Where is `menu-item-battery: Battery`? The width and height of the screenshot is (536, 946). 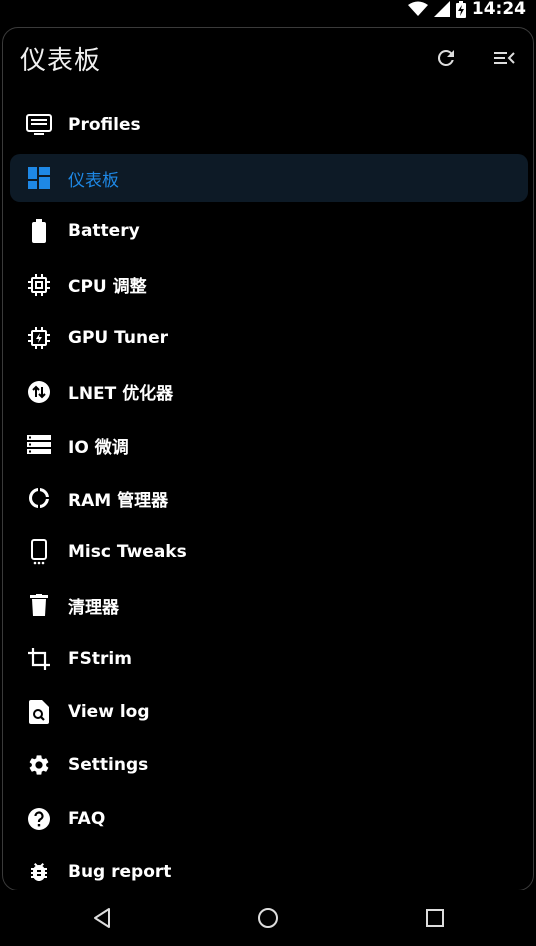
menu-item-battery: Battery is located at coordinates (268, 231).